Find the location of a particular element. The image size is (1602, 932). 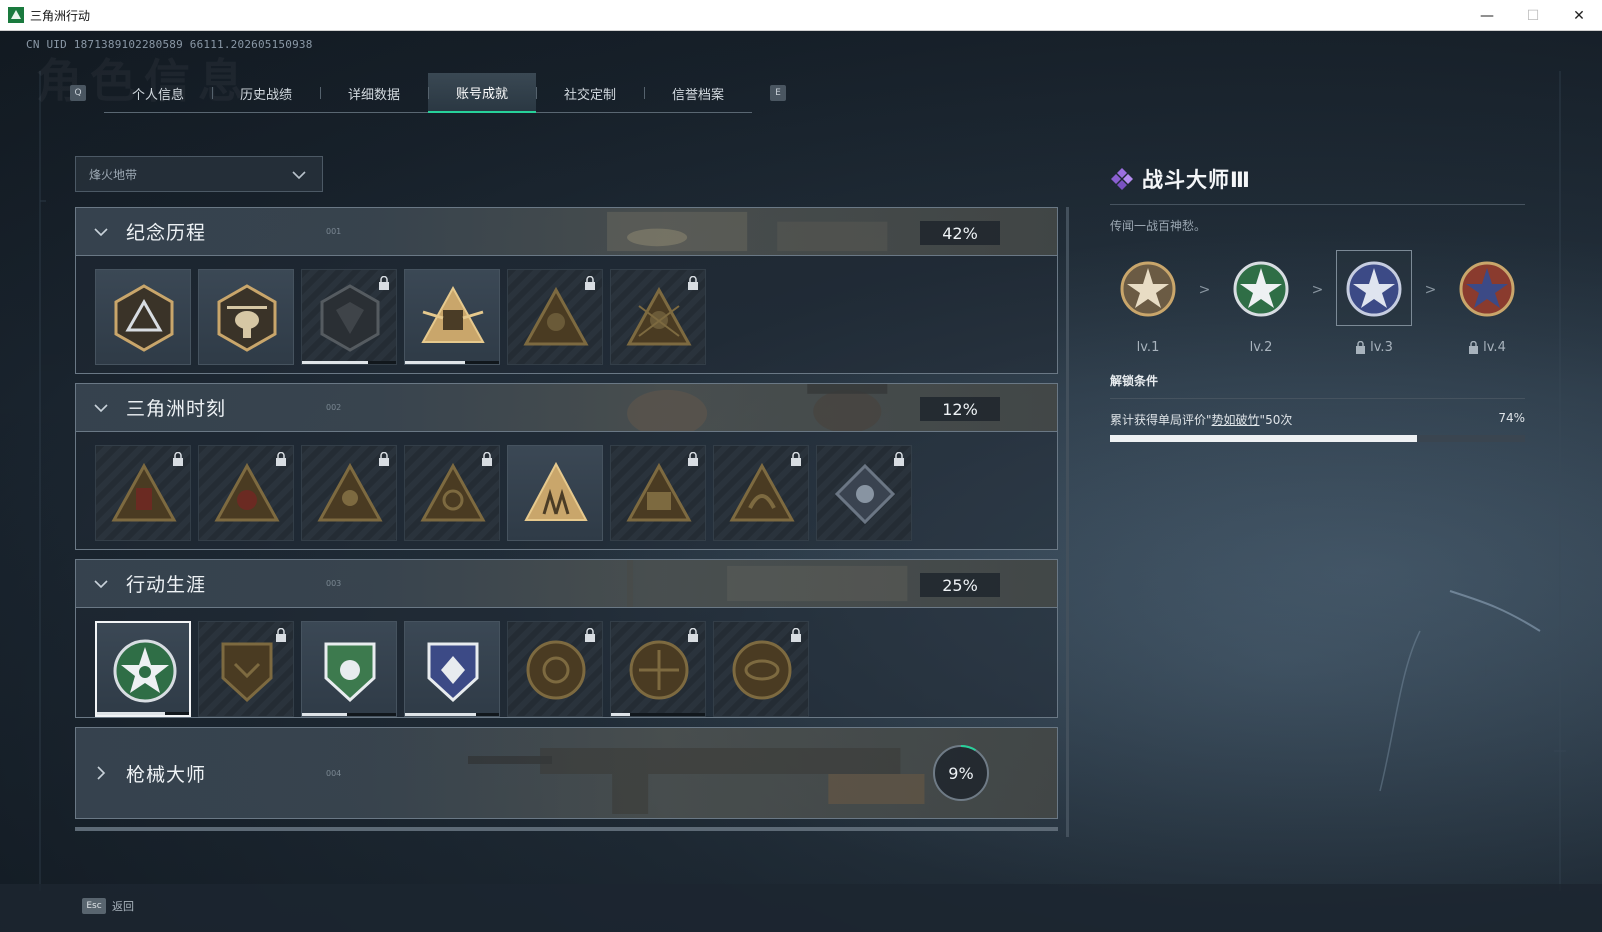

tab-bar: Q 个人信息 历史战绩 详细数据 账号成就 社交定制 信誉档案 E is located at coordinates (428, 93).